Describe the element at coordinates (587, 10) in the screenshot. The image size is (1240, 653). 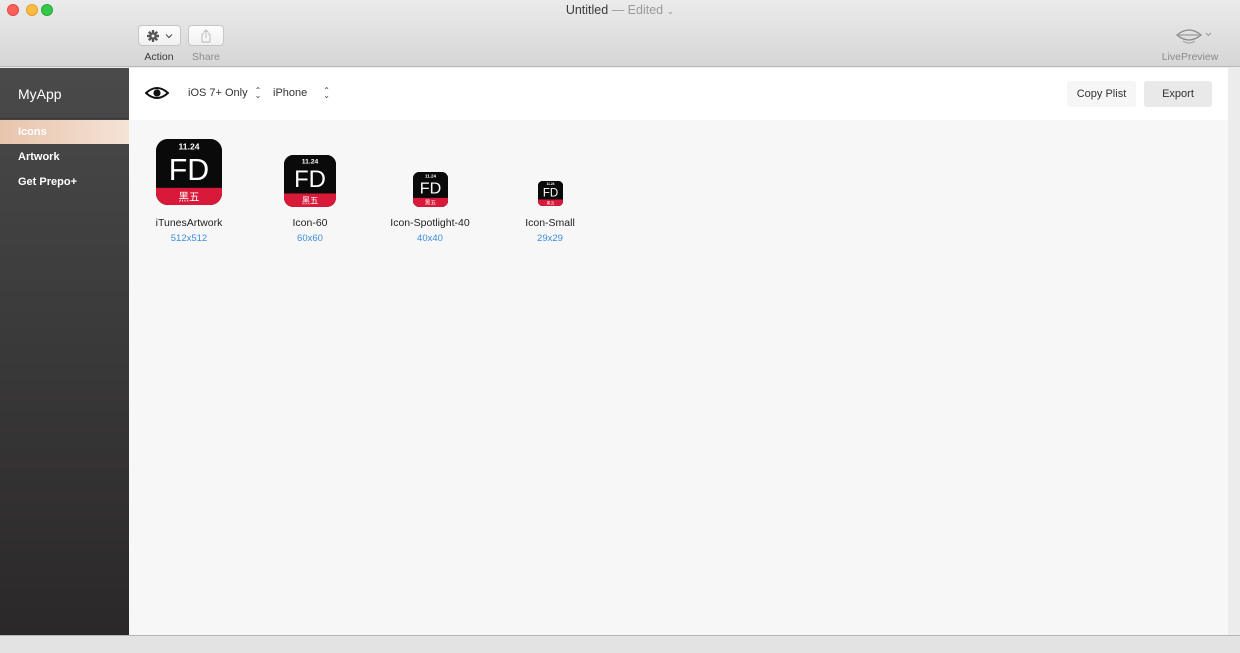
I see `document-title: Untitled` at that location.